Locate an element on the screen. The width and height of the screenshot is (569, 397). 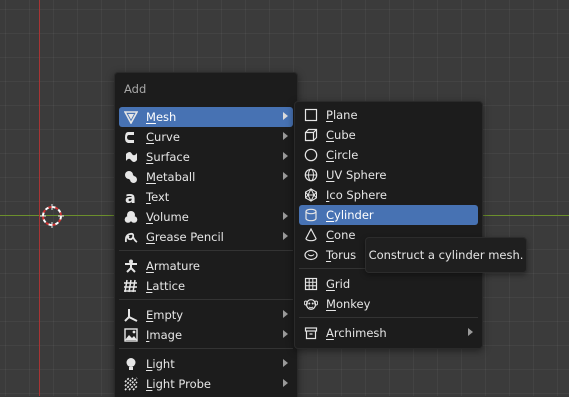
menu-item-plane: Plane is located at coordinates (388, 115).